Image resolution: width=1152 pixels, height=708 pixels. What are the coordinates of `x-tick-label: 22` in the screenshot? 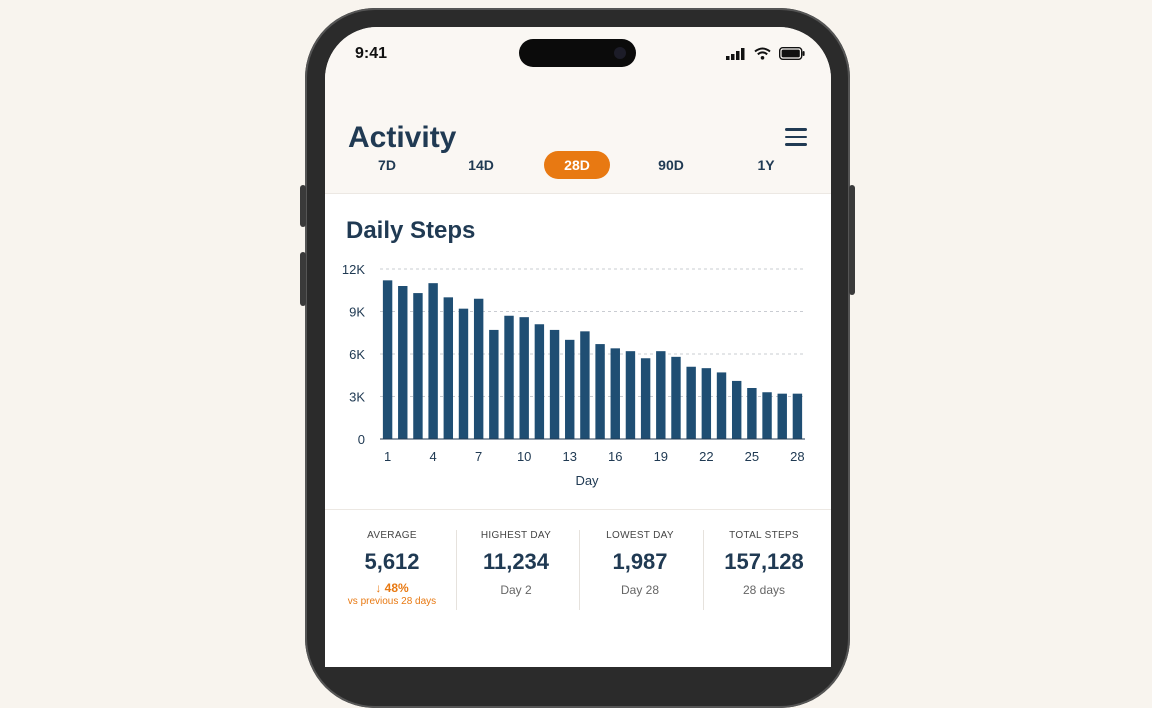 It's located at (706, 456).